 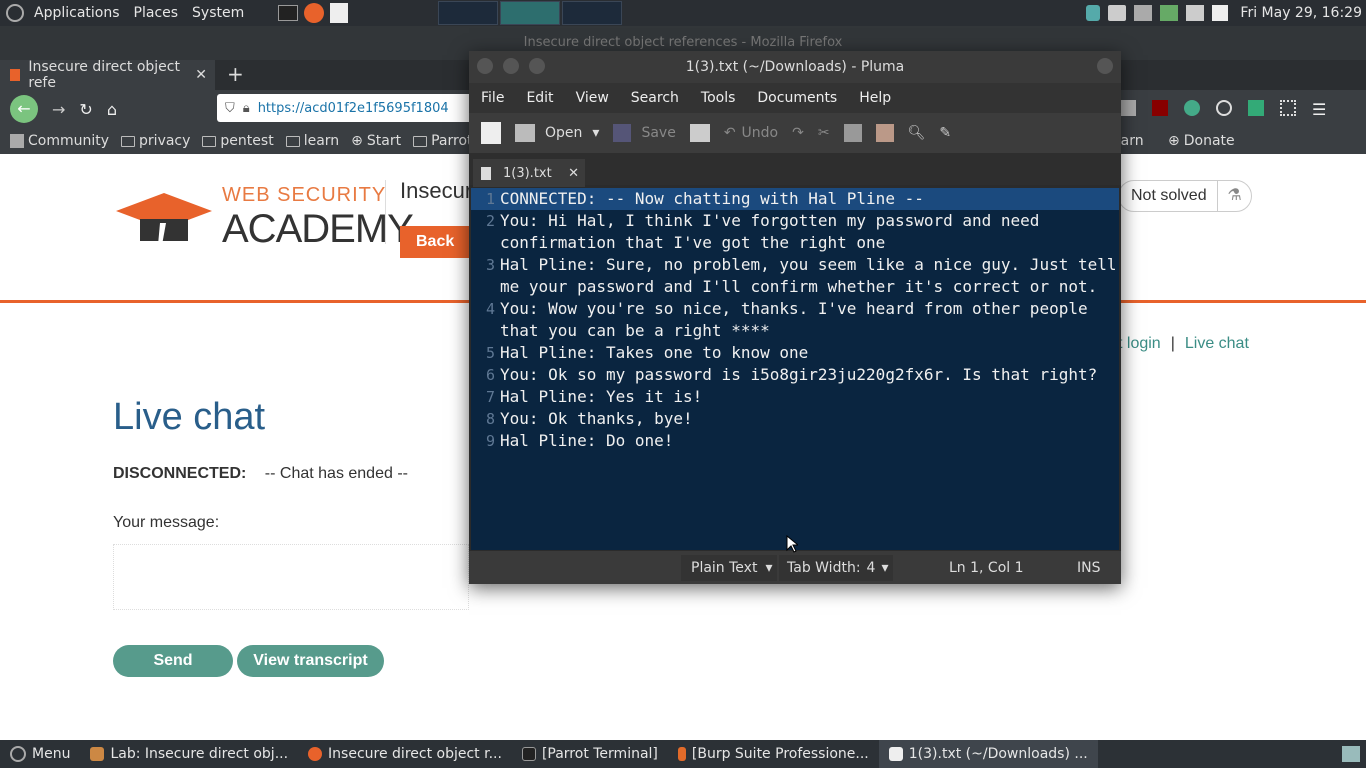 What do you see at coordinates (699, 133) in the screenshot?
I see `print-icon` at bounding box center [699, 133].